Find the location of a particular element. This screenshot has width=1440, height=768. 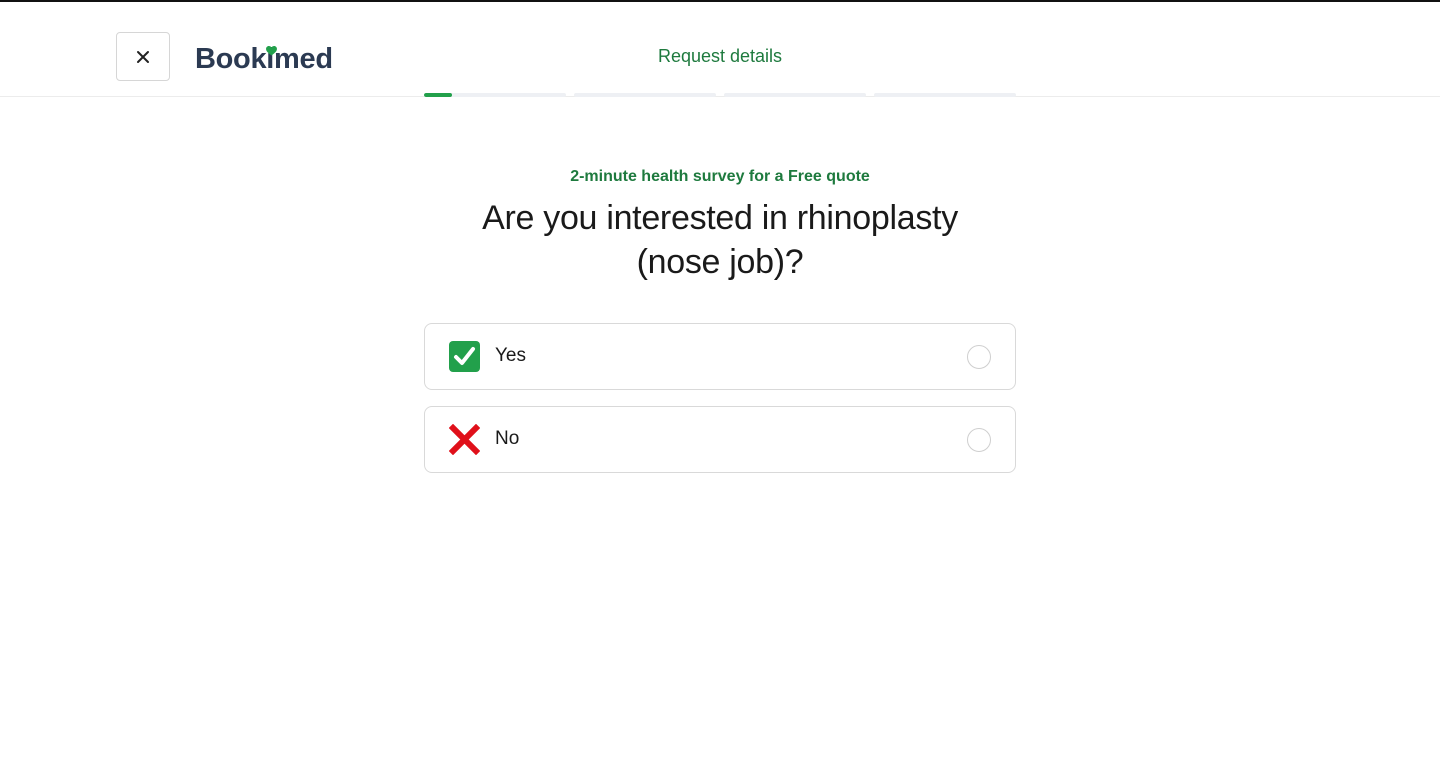

option-yes: Yes is located at coordinates (720, 356).